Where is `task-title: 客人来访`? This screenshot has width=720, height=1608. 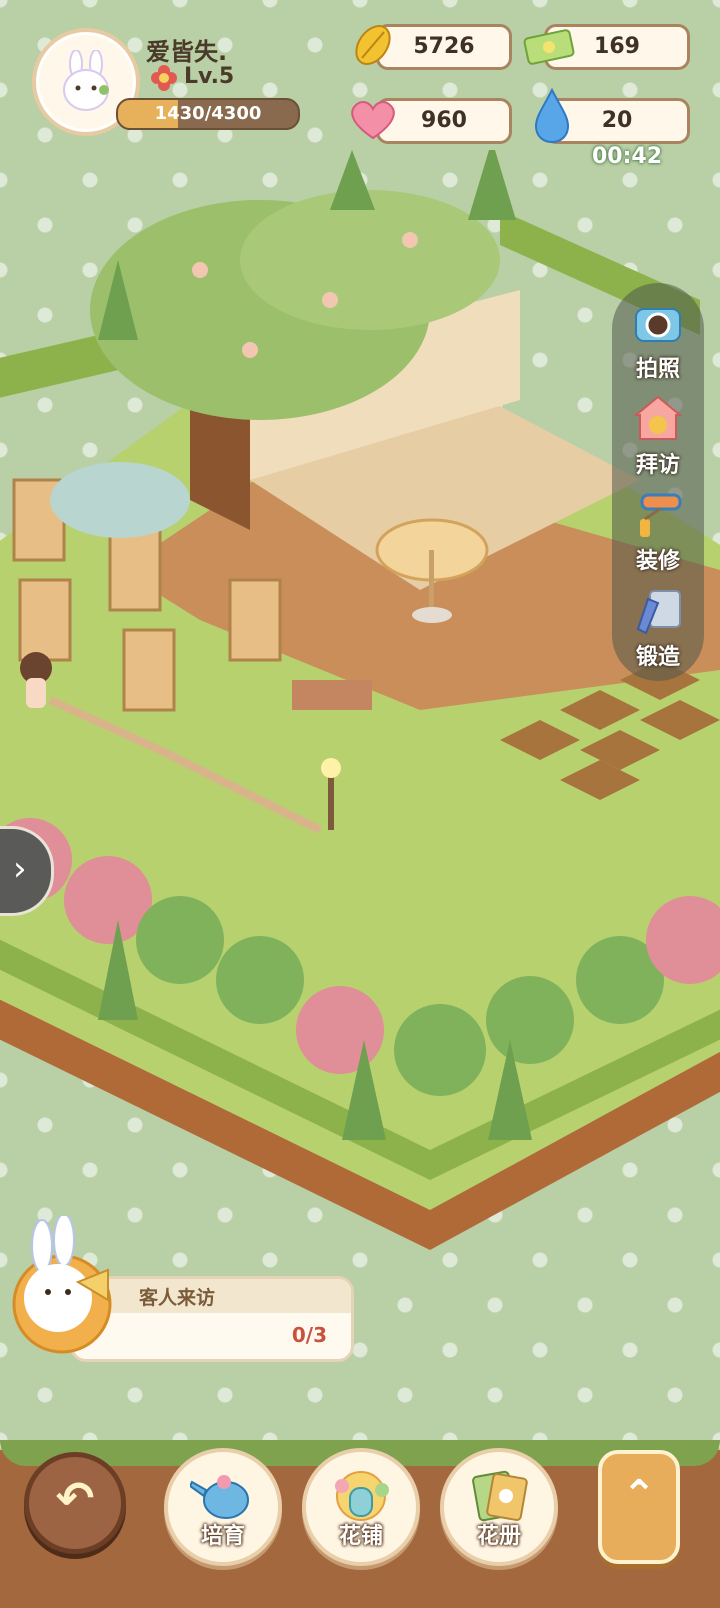 task-title: 客人来访 is located at coordinates (177, 1298).